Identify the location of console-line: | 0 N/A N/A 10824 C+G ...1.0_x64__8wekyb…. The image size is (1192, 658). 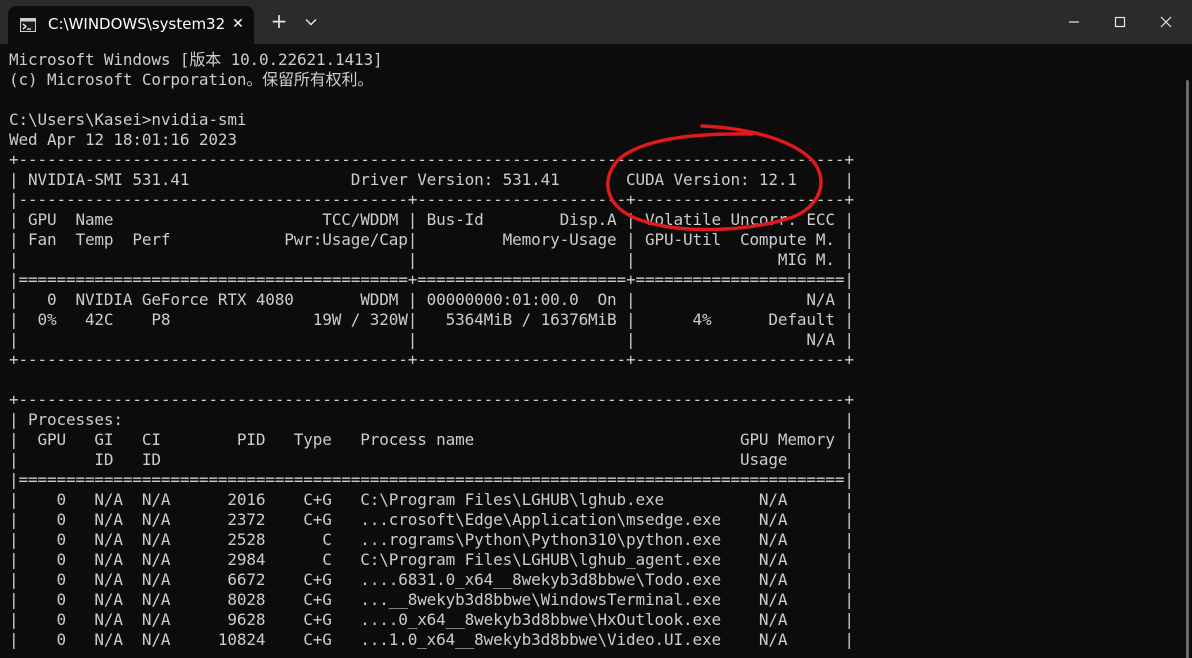
(431, 639).